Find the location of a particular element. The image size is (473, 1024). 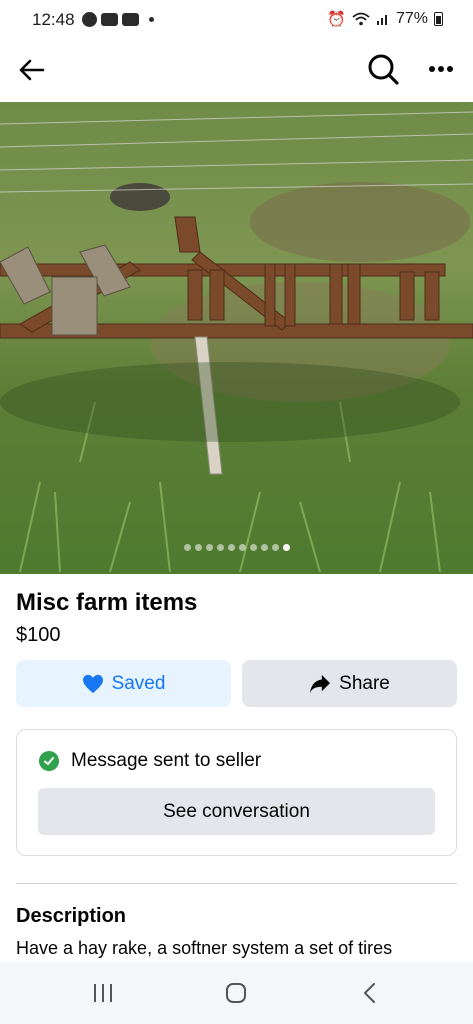

listing-title: Misc farm items is located at coordinates (107, 602).